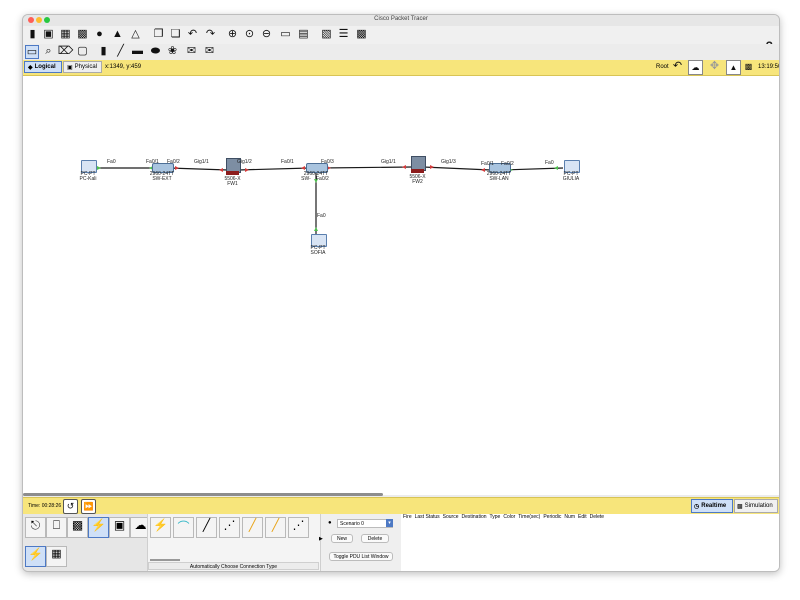 Image resolution: width=800 pixels, height=600 pixels. I want to click on link-fw2-swlan, so click(457, 168).